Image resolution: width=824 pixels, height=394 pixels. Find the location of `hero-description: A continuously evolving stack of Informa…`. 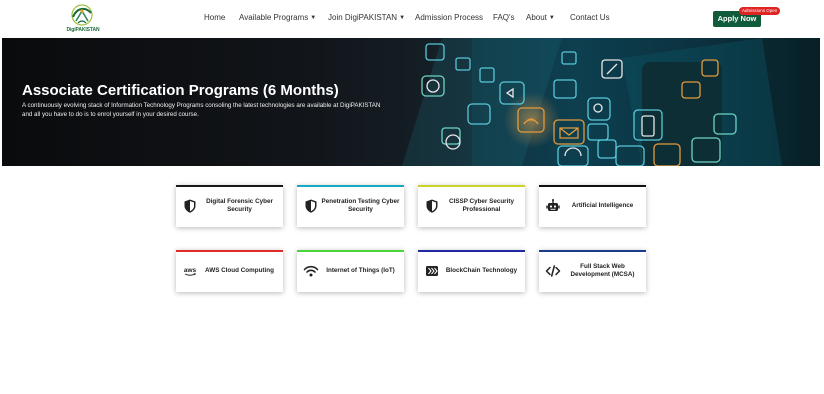

hero-description: A continuously evolving stack of Informa… is located at coordinates (201, 110).